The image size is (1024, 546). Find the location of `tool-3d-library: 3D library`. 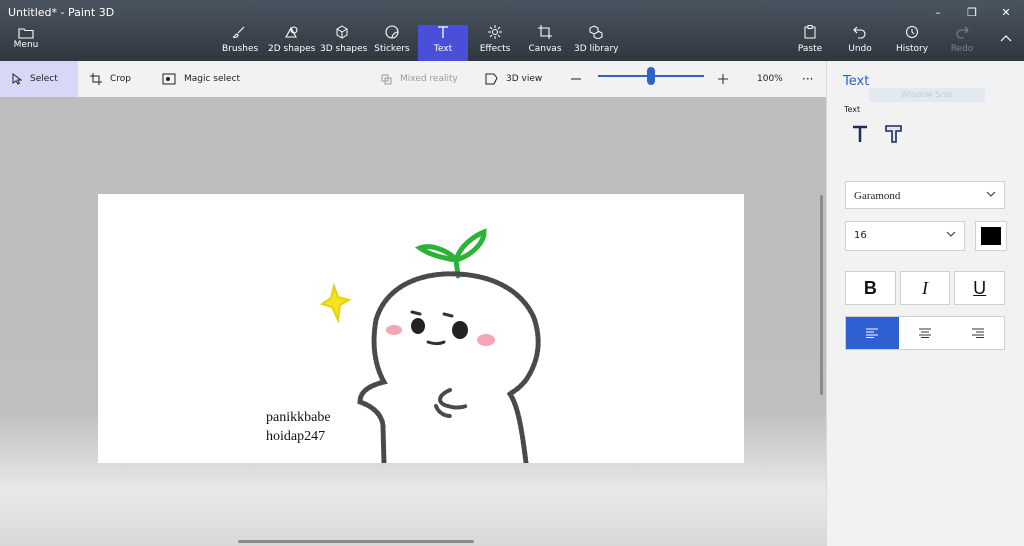

tool-3d-library: 3D library is located at coordinates (596, 43).